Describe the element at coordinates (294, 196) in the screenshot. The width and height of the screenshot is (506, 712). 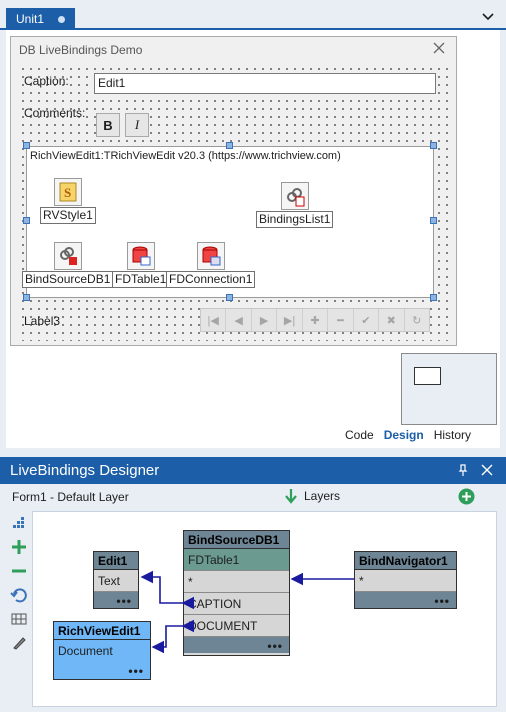
I see `bindingslist-icon` at that location.